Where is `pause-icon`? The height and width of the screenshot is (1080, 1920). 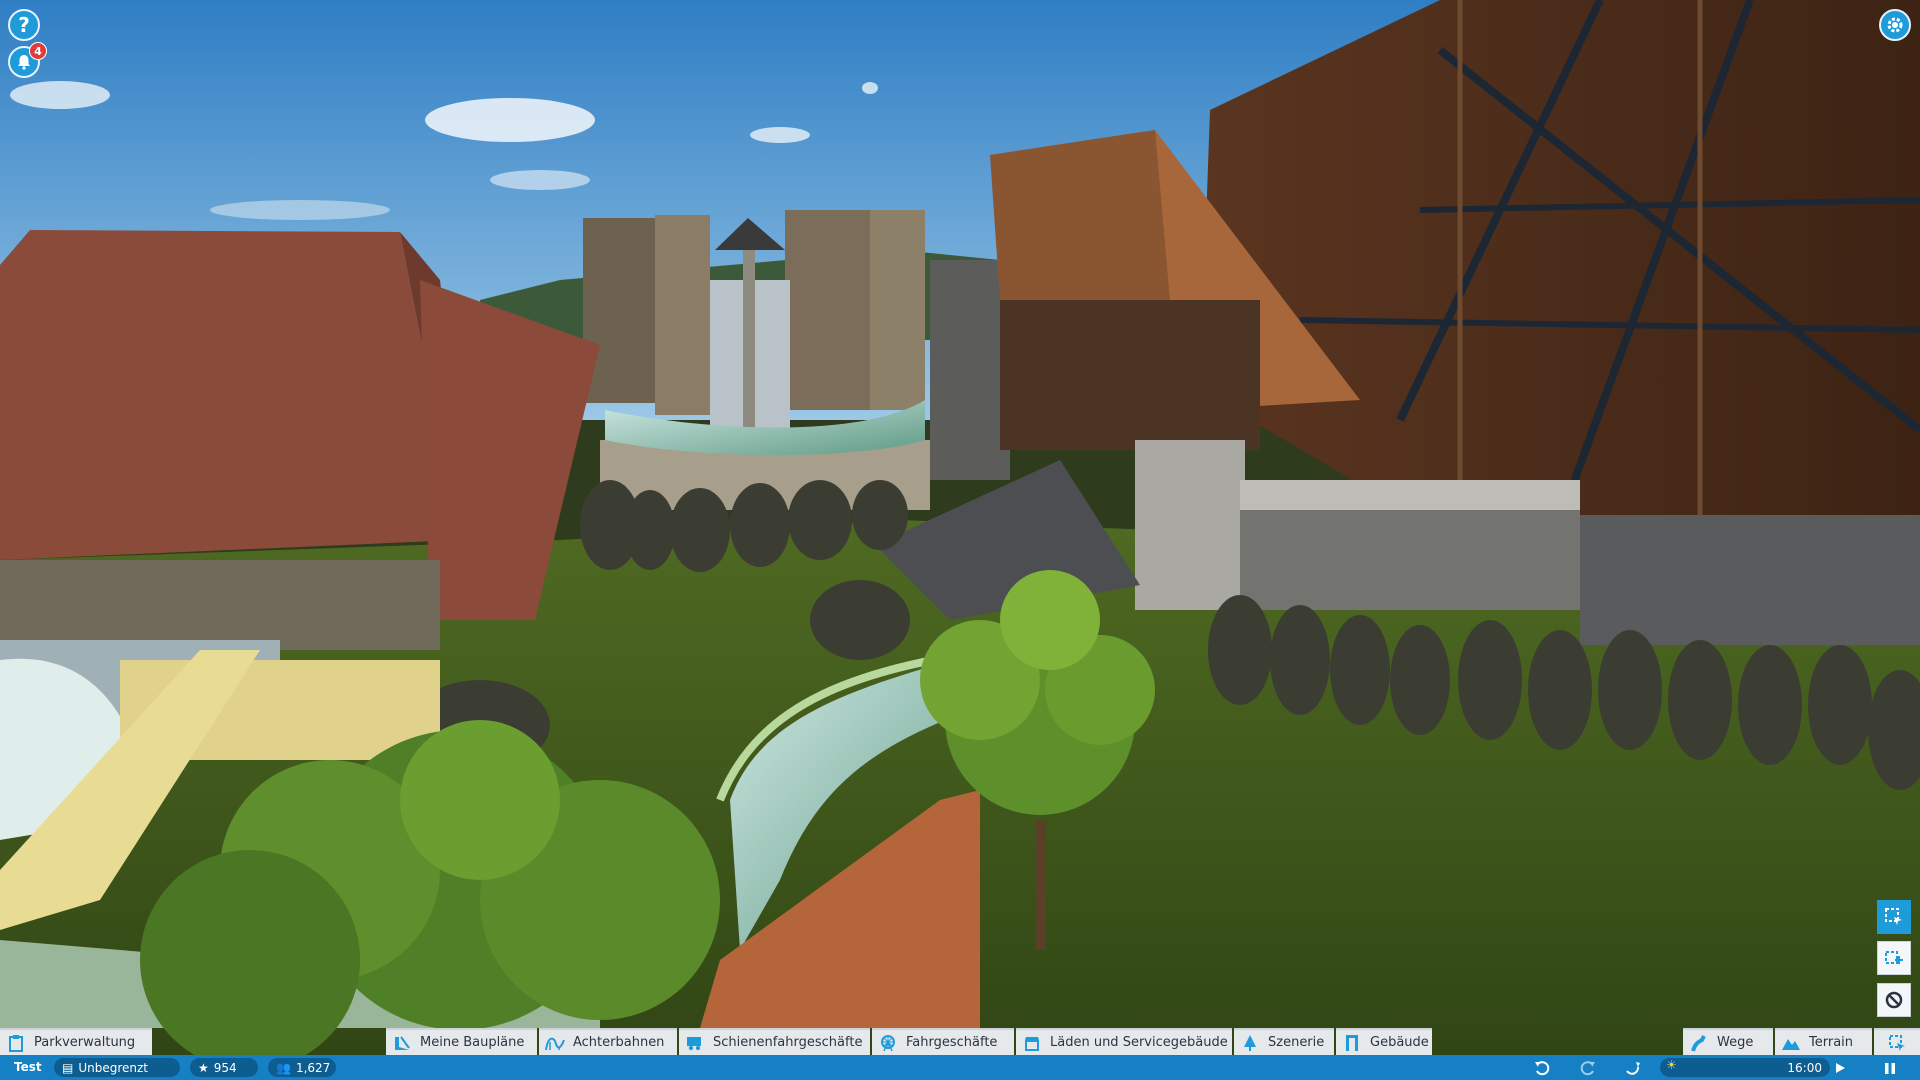
pause-icon is located at coordinates (1890, 1068).